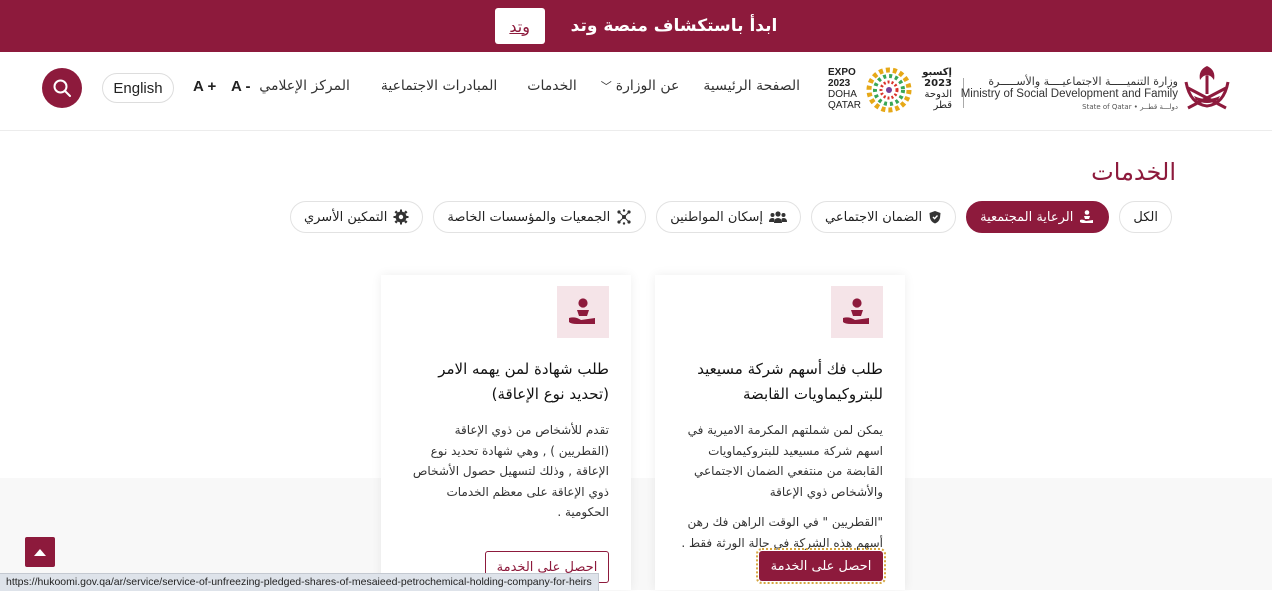  What do you see at coordinates (782, 542) in the screenshot?
I see `desc-line: أسهم هذه الشركة في حالة الورثة فقط .` at bounding box center [782, 542].